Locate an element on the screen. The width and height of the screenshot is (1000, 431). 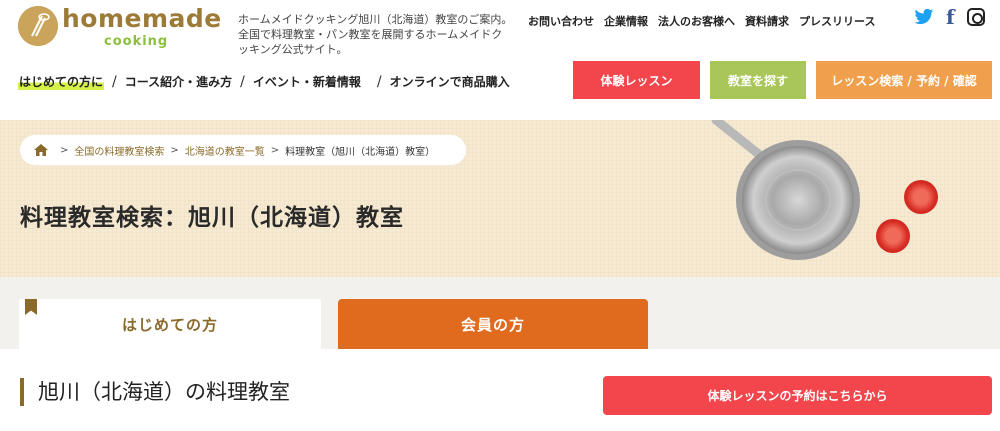
twitter-icon is located at coordinates (924, 17).